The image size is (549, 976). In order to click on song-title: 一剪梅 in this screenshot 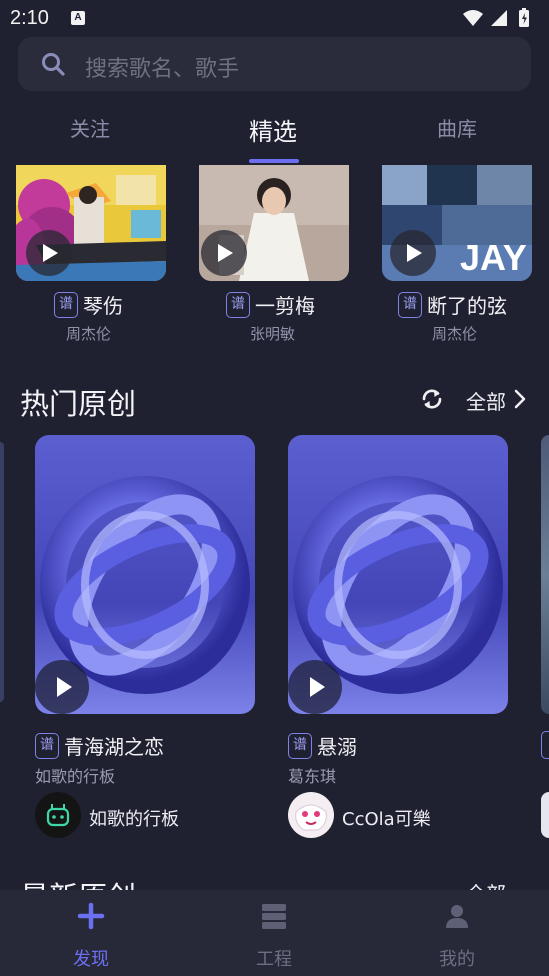, I will do `click(285, 306)`.